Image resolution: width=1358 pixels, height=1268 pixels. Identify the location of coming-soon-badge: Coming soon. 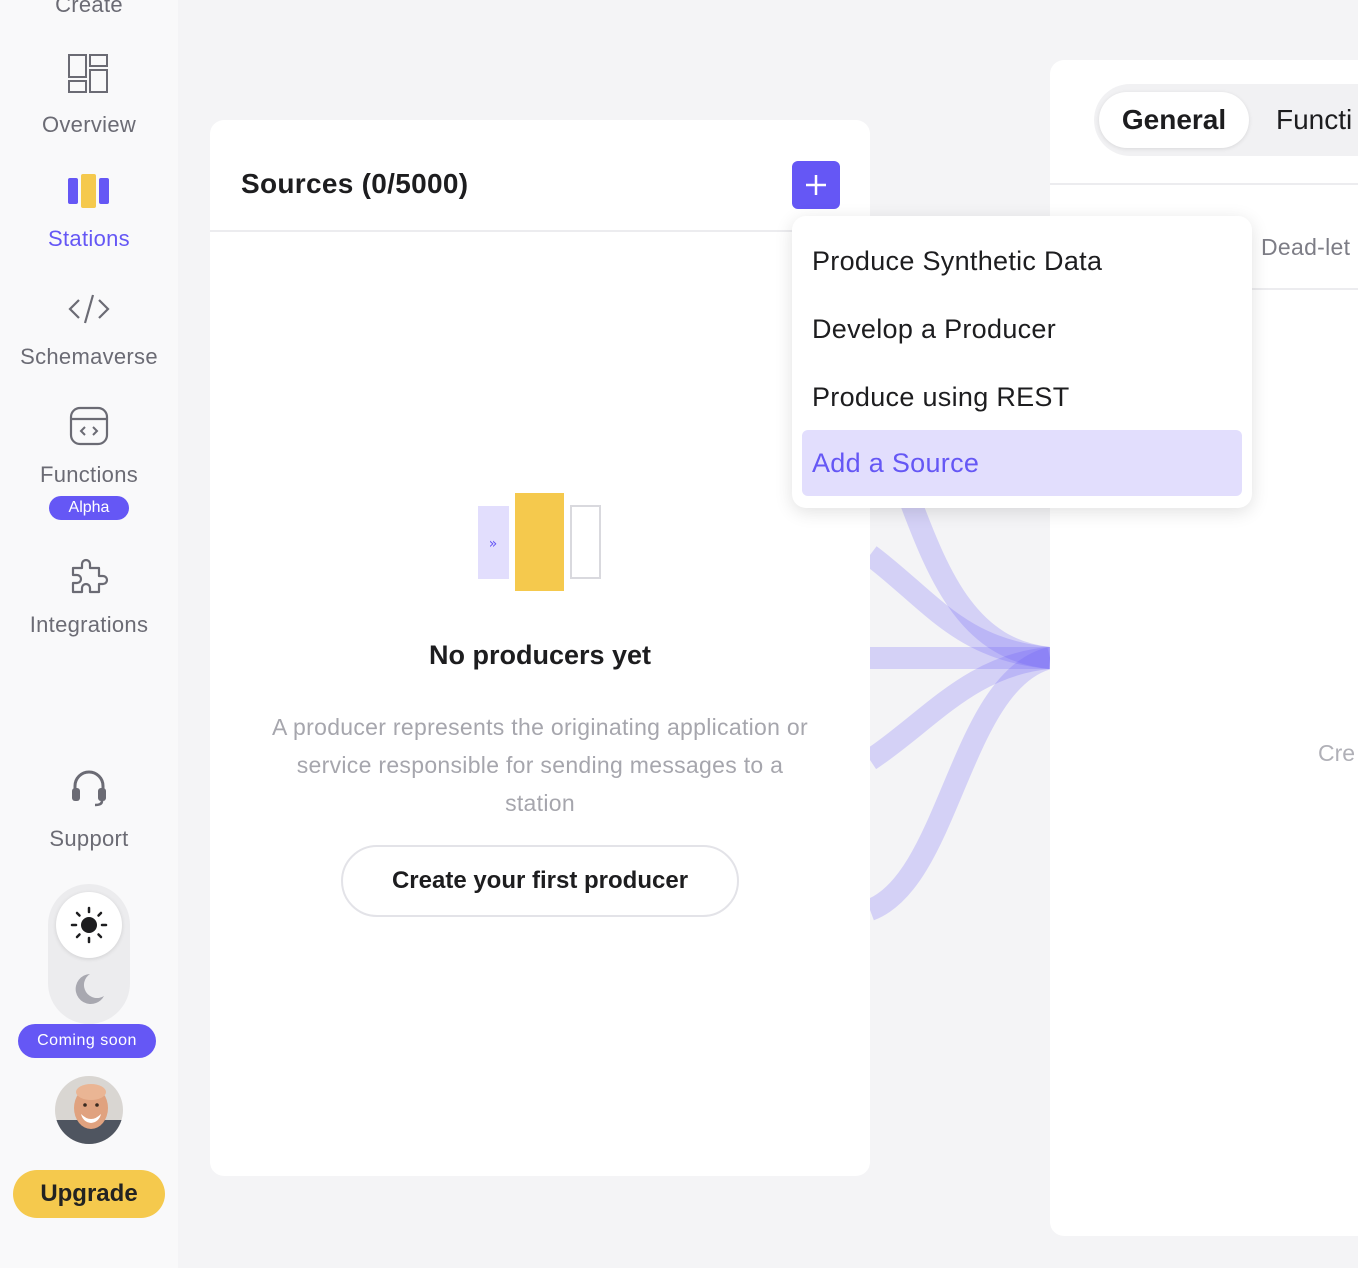
(87, 1041).